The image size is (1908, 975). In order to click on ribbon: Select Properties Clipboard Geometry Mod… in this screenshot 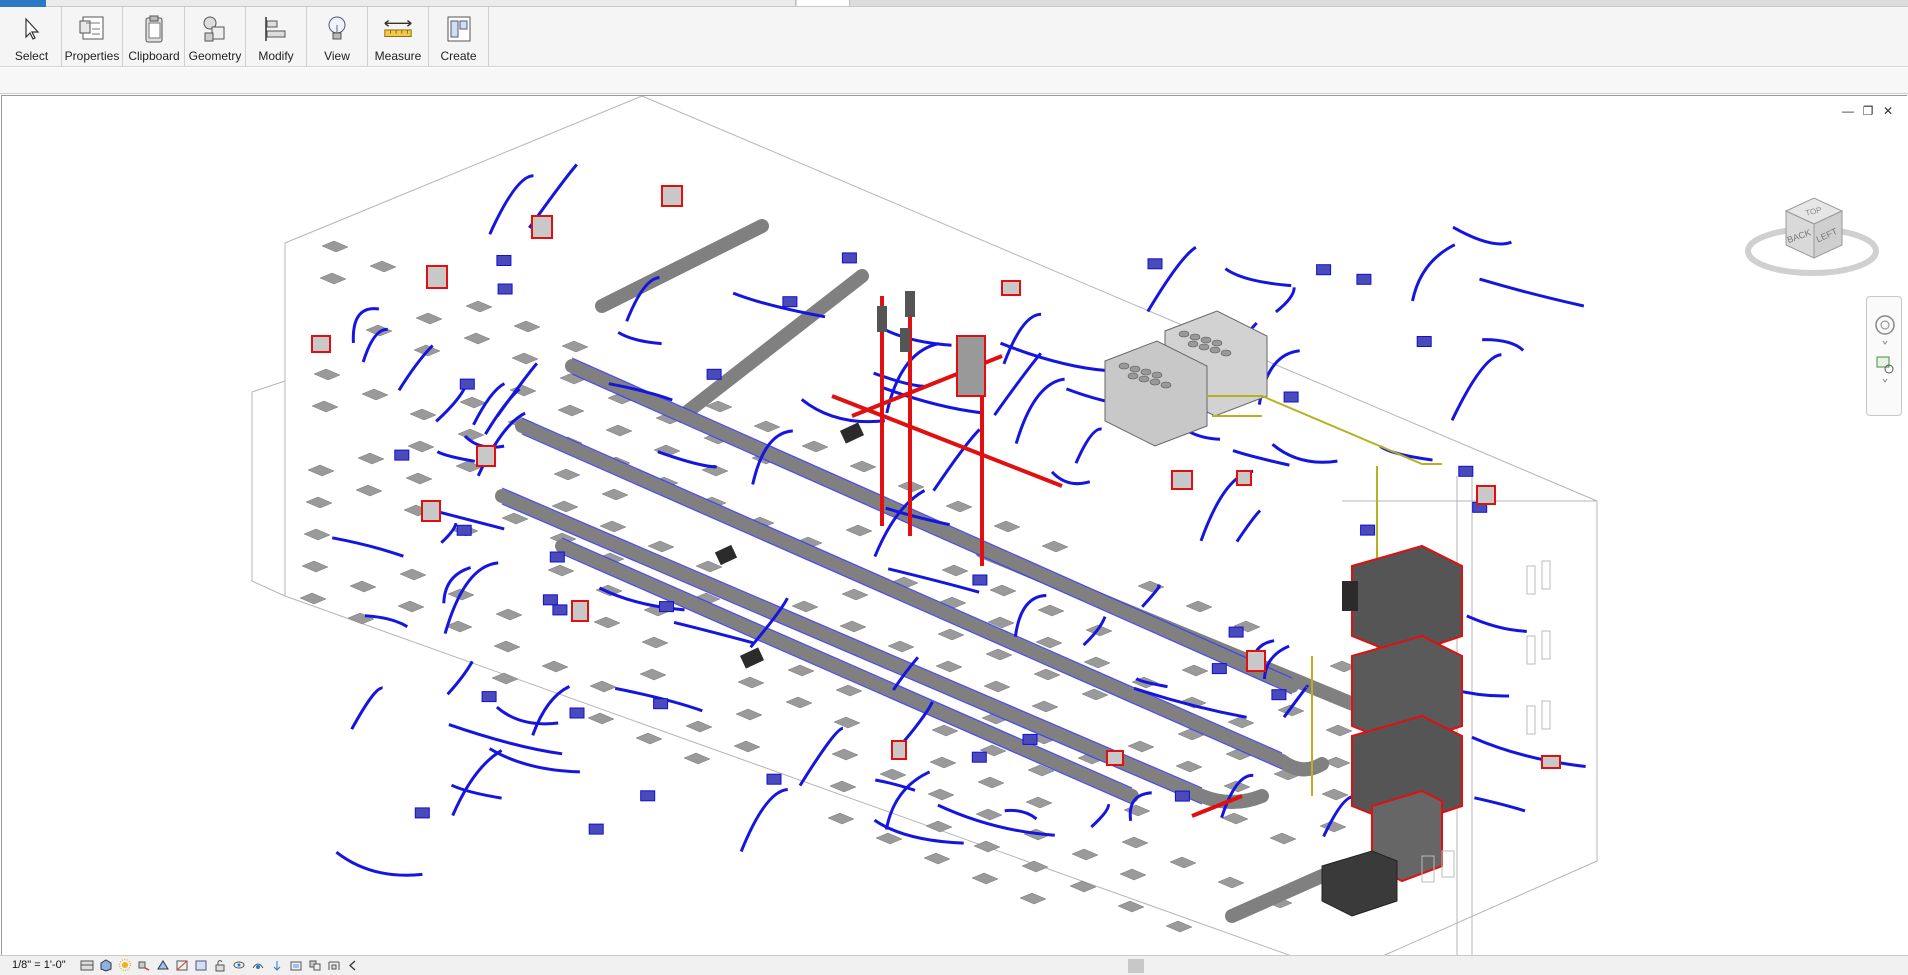, I will do `click(954, 37)`.